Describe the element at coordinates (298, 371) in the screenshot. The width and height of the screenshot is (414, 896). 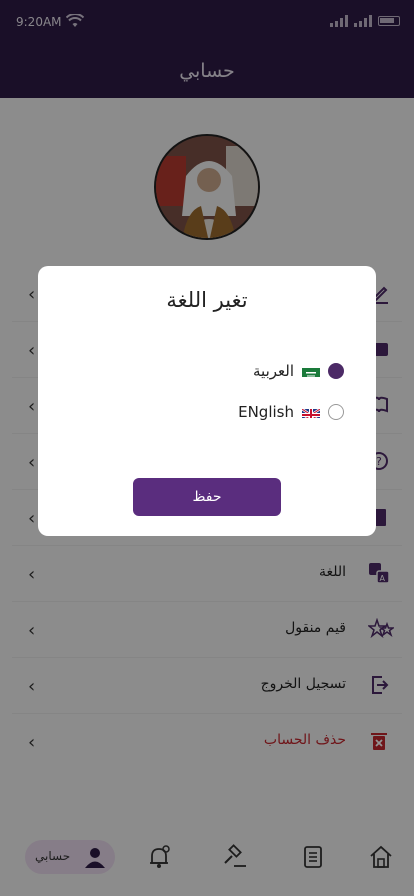
I see `language-option-arabic: العربية` at that location.